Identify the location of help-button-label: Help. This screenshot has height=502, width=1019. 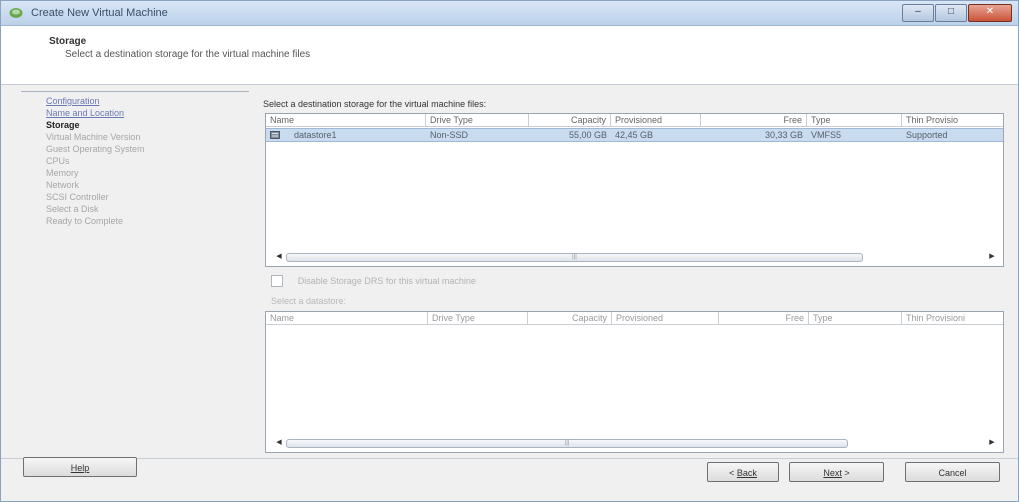
(80, 468).